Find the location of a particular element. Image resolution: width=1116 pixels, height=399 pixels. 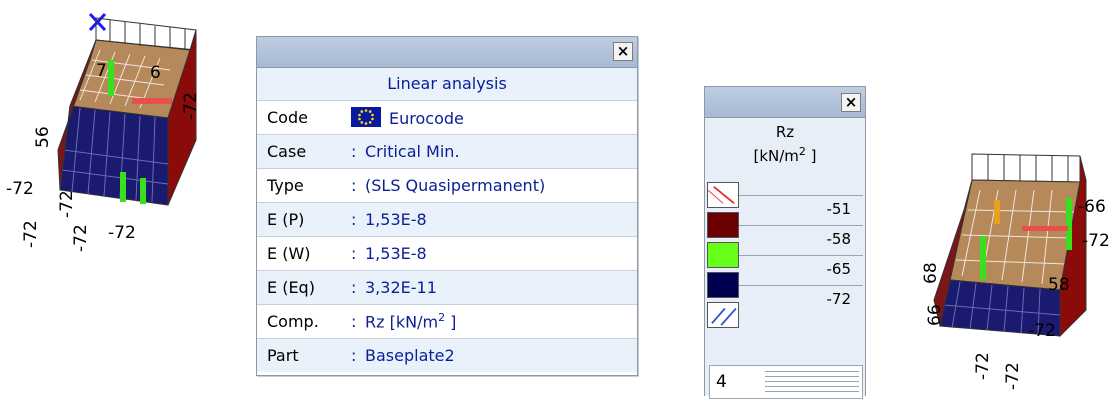

legend-unit-end: ] is located at coordinates (811, 156).